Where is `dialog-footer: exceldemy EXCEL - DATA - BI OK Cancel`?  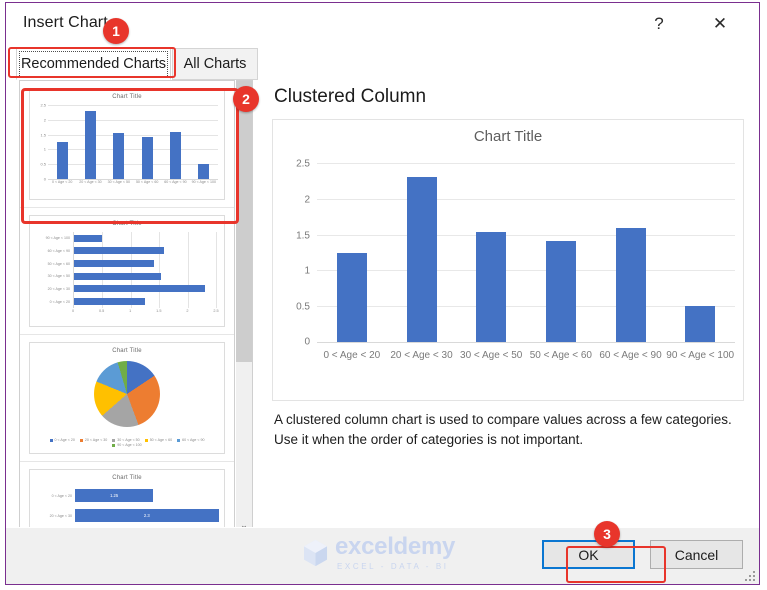
dialog-footer: exceldemy EXCEL - DATA - BI OK Cancel is located at coordinates (382, 555).